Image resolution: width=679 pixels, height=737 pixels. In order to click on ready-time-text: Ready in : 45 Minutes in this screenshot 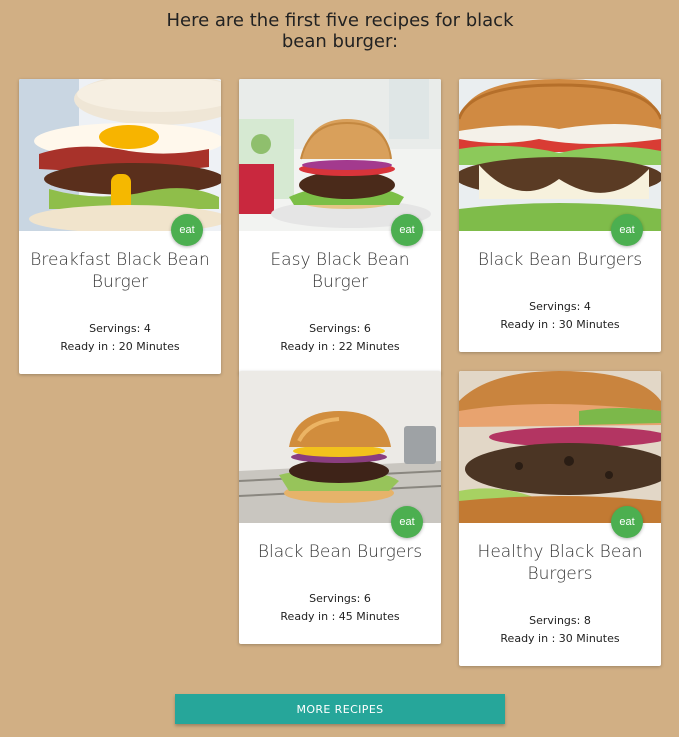, I will do `click(340, 616)`.